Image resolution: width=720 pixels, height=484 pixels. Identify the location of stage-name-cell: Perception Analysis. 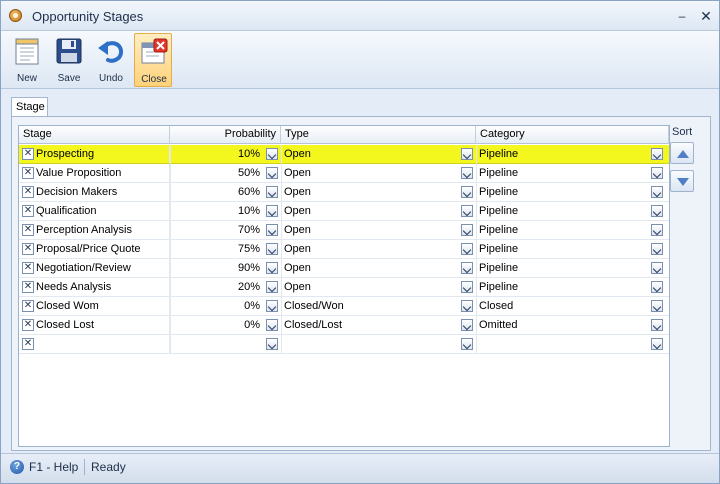
(103, 230).